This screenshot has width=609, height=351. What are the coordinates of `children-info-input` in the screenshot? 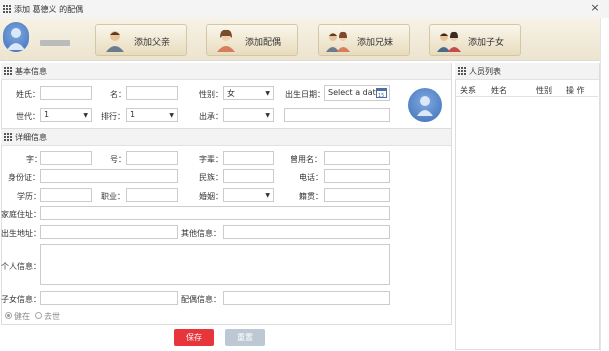 It's located at (109, 298).